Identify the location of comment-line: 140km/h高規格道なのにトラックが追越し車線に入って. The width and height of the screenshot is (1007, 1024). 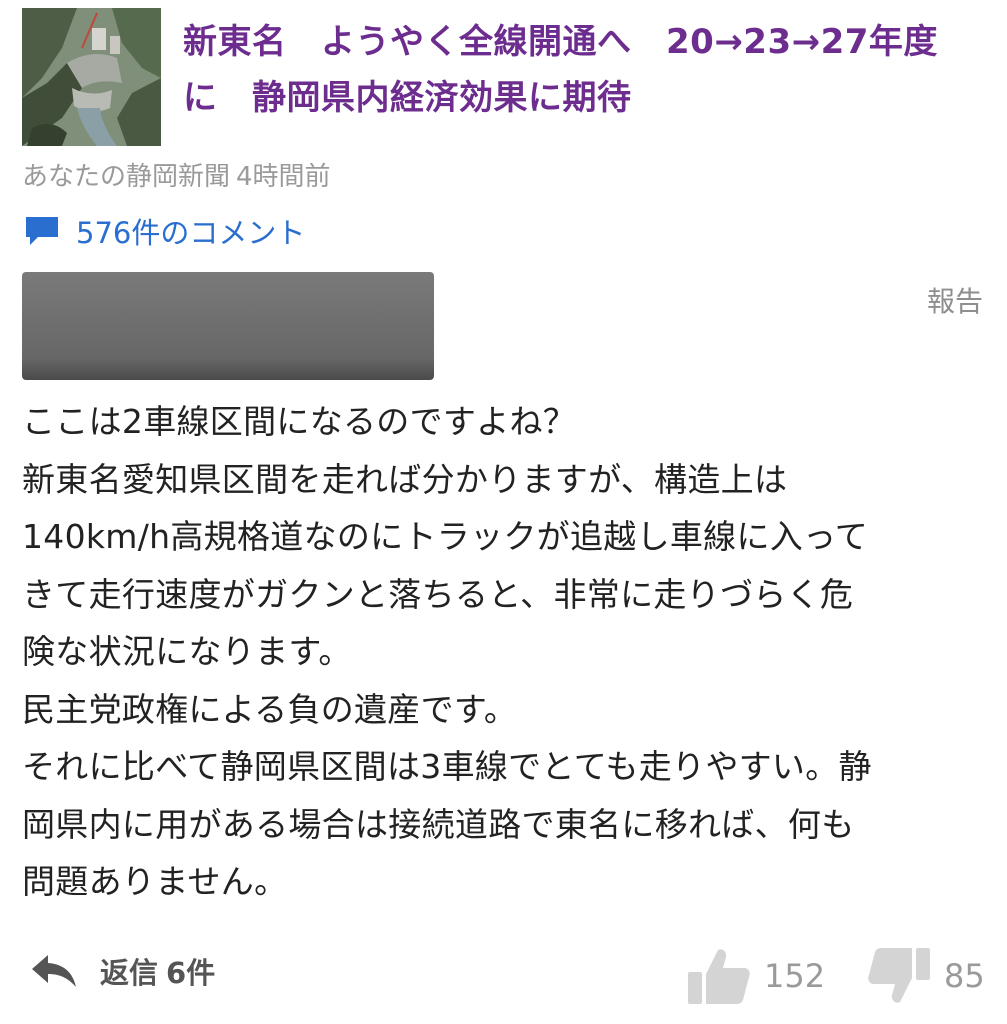
(445, 536).